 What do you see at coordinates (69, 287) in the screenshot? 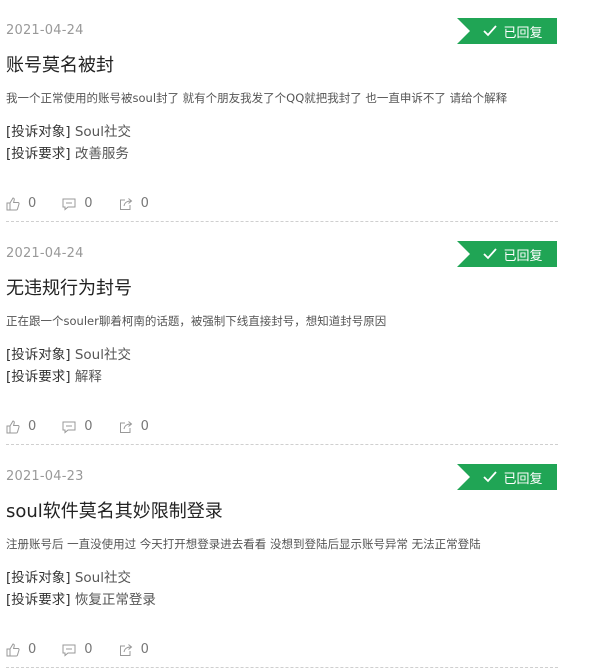
I see `complaint-title: 无违规行为封号` at bounding box center [69, 287].